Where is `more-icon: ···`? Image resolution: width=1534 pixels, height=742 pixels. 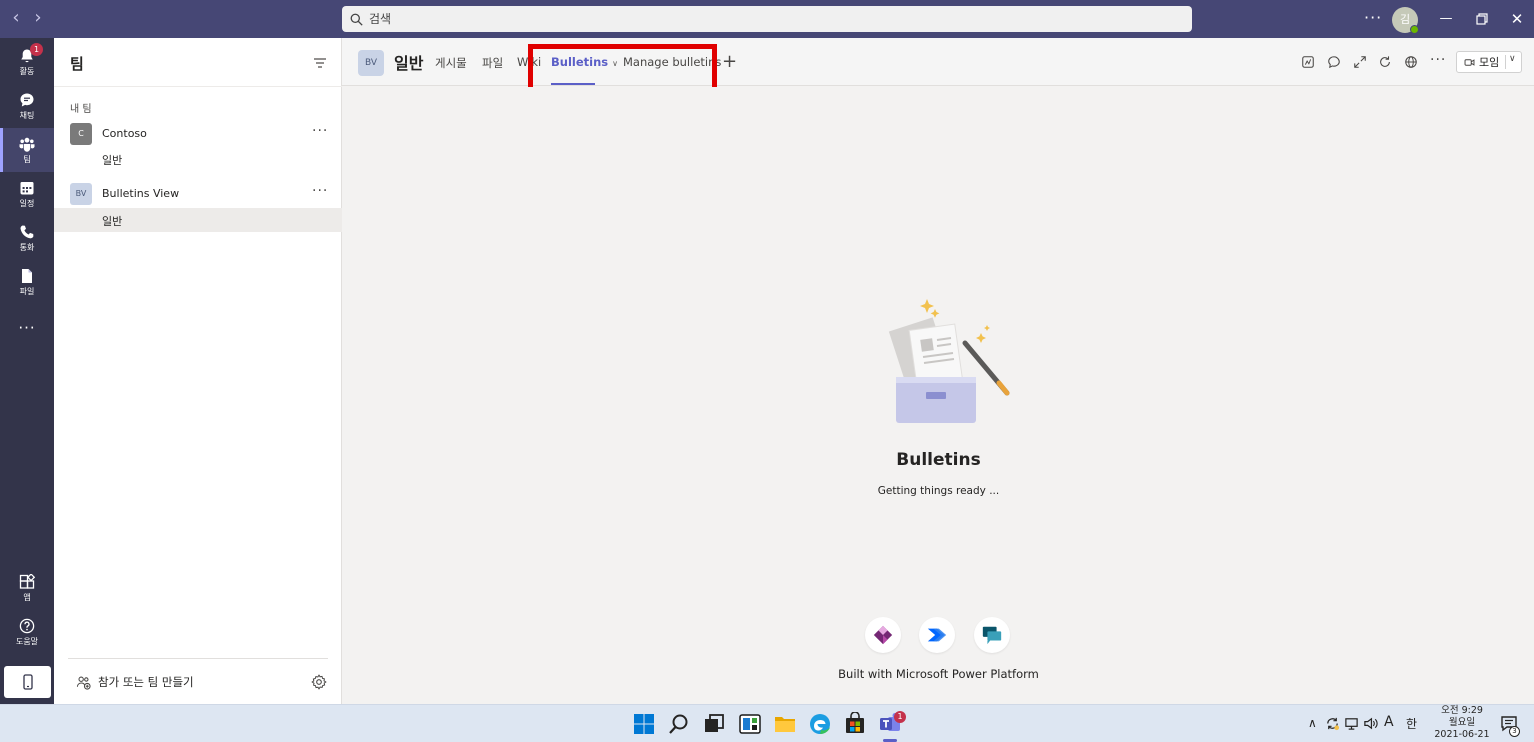
more-icon: ··· is located at coordinates (27, 328).